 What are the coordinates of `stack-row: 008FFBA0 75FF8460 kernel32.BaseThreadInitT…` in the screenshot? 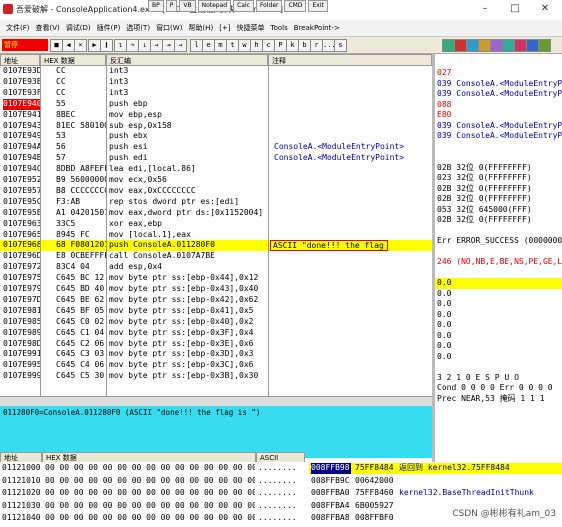 It's located at (435, 493).